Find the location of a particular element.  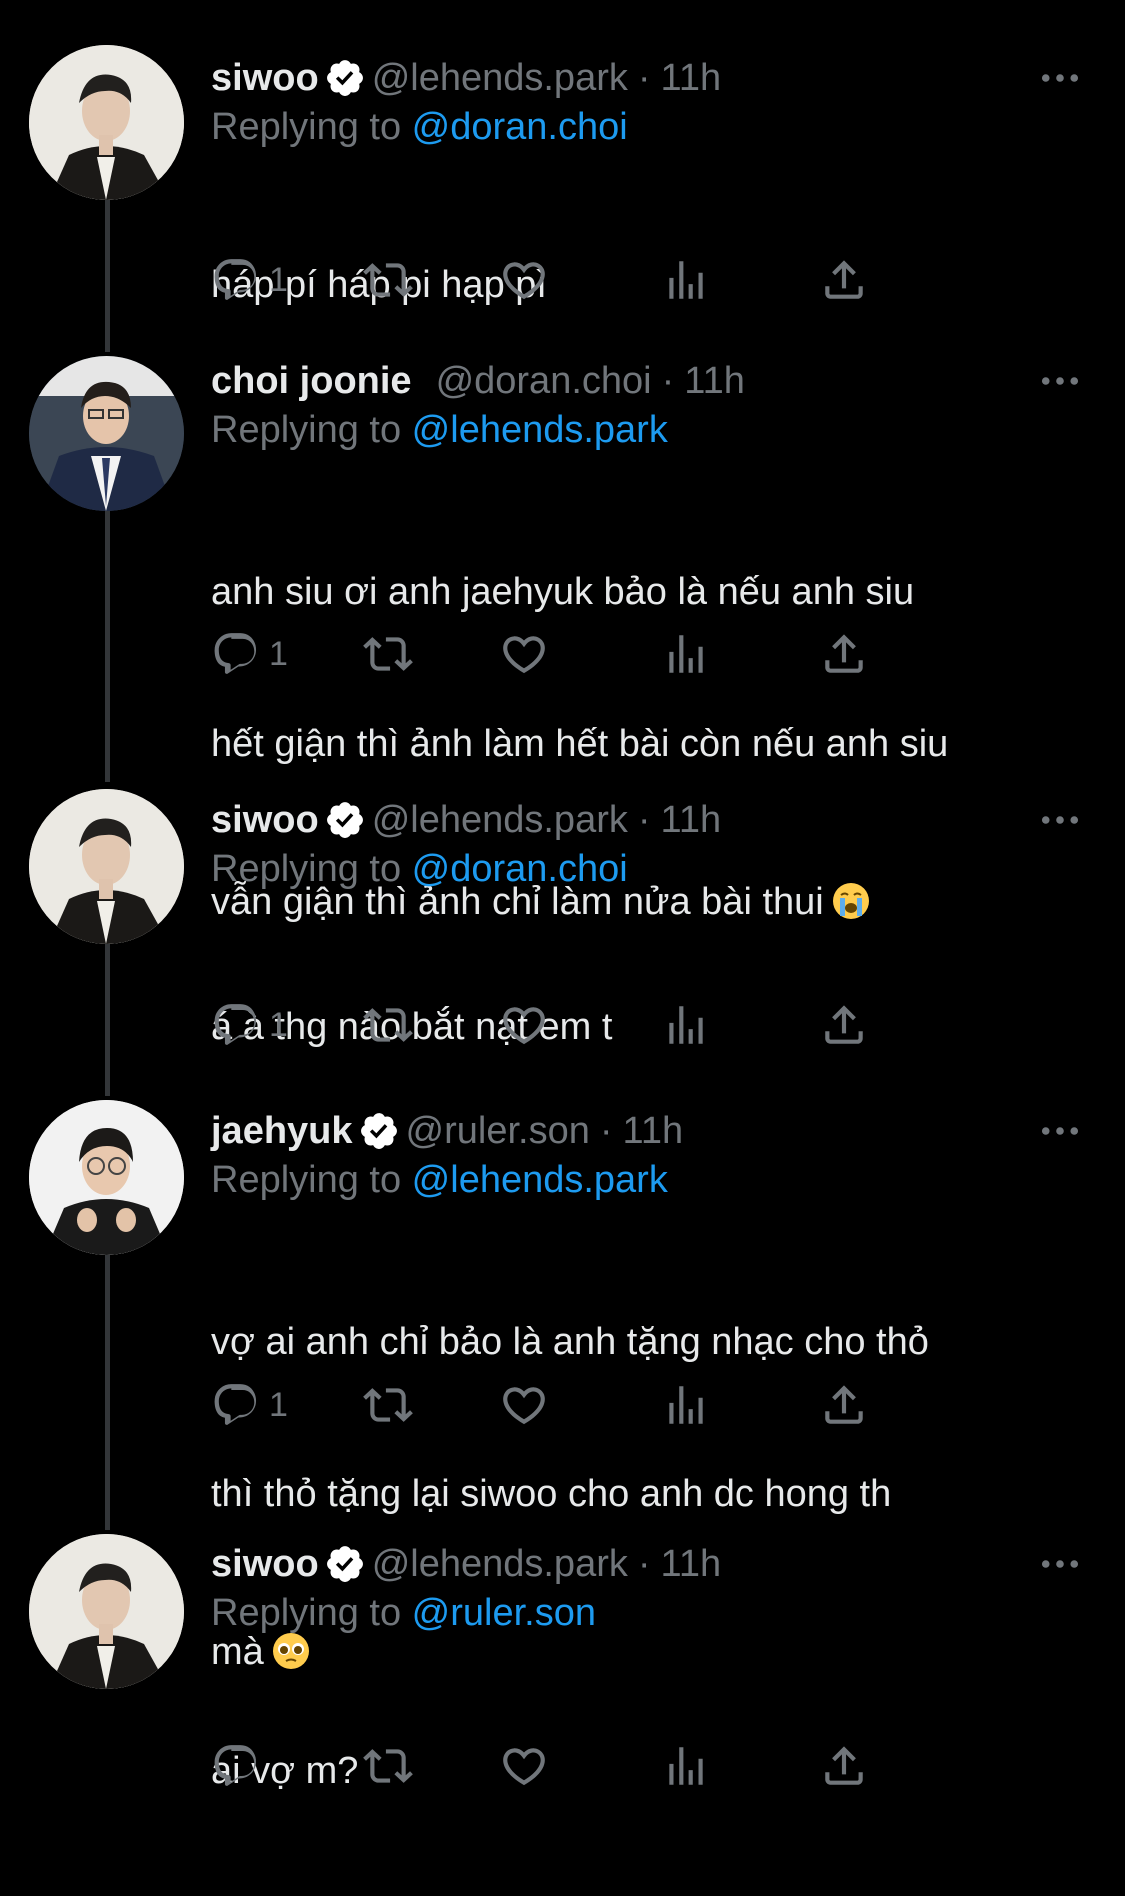

tweet-actions is located at coordinates (611, 1766).